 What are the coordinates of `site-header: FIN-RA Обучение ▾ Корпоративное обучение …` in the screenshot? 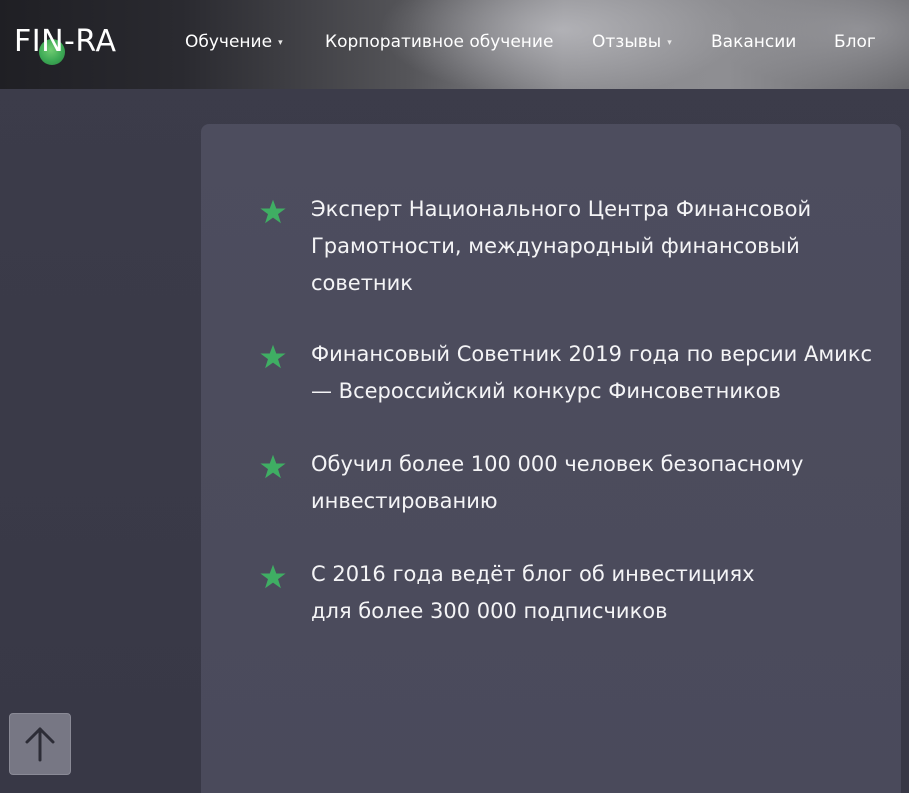 It's located at (454, 44).